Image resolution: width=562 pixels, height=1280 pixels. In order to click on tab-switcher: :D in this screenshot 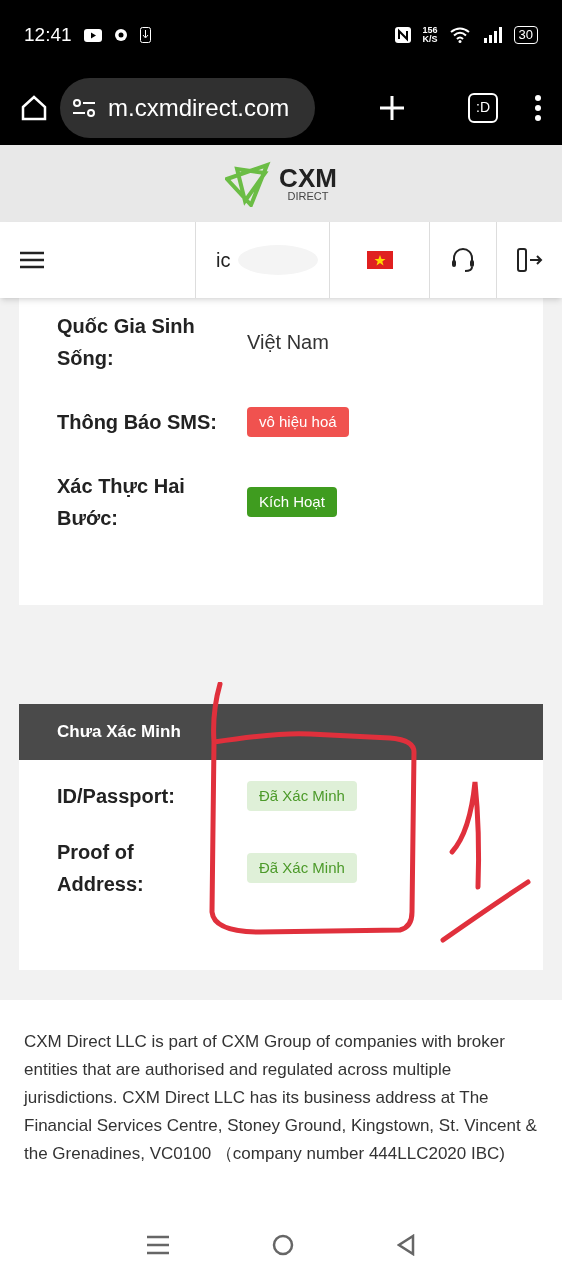, I will do `click(483, 107)`.